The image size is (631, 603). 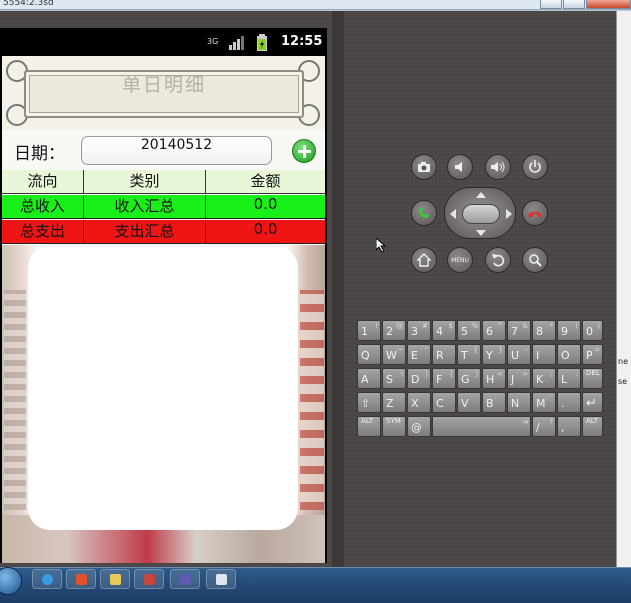 I want to click on row-direction: 总收入, so click(x=43, y=207).